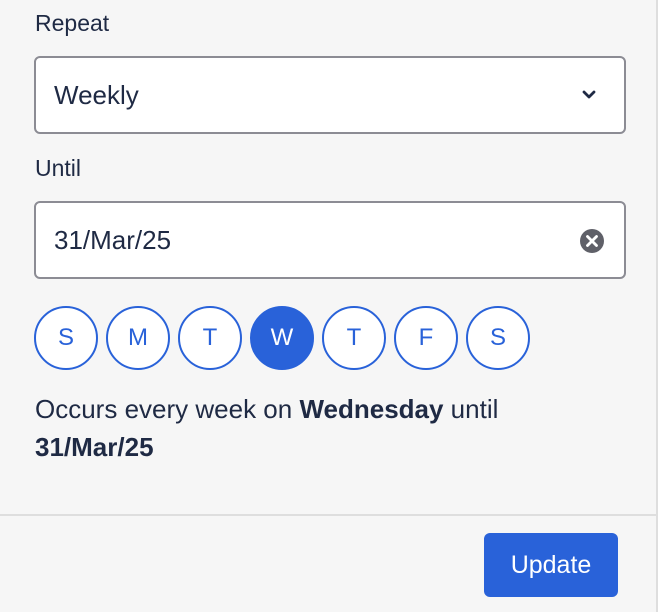 Image resolution: width=664 pixels, height=612 pixels. I want to click on day-monday-button: M, so click(138, 338).